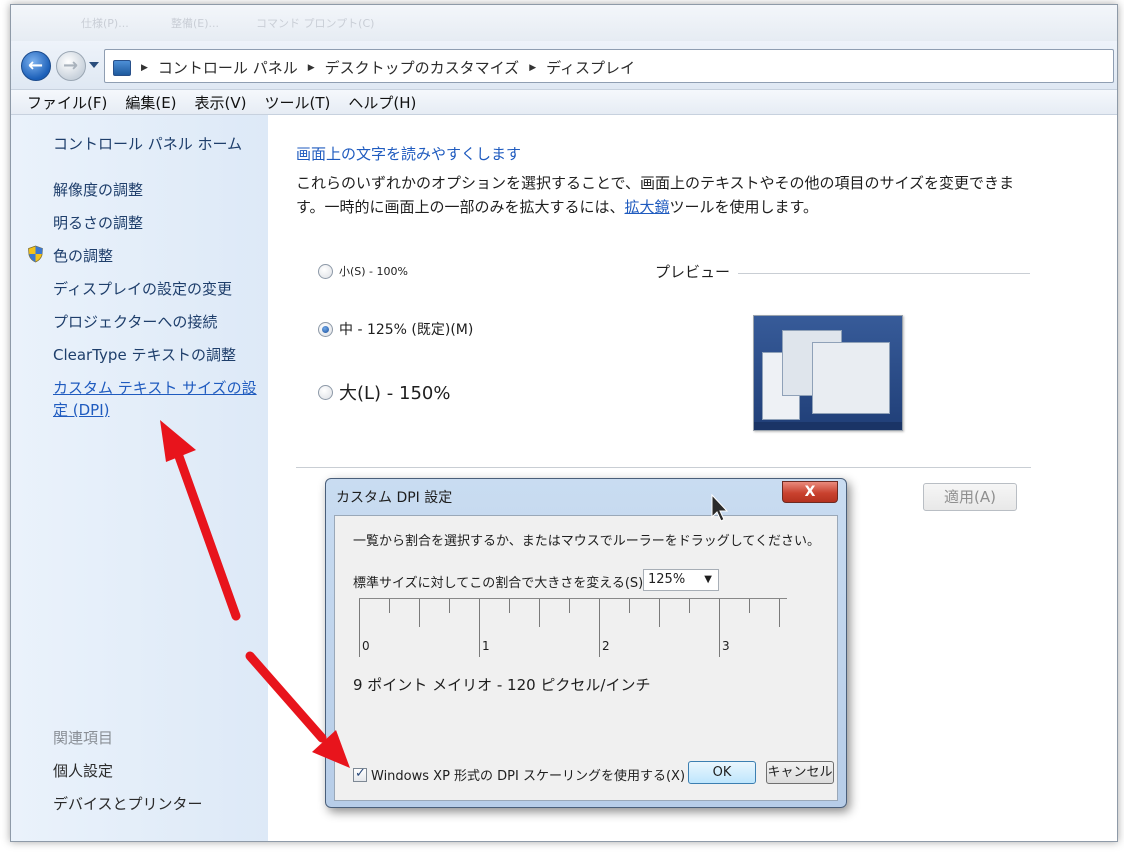 This screenshot has width=1124, height=852. What do you see at coordinates (128, 803) in the screenshot?
I see `sidebar-item-devices-printers: デバイスとプリンター` at bounding box center [128, 803].